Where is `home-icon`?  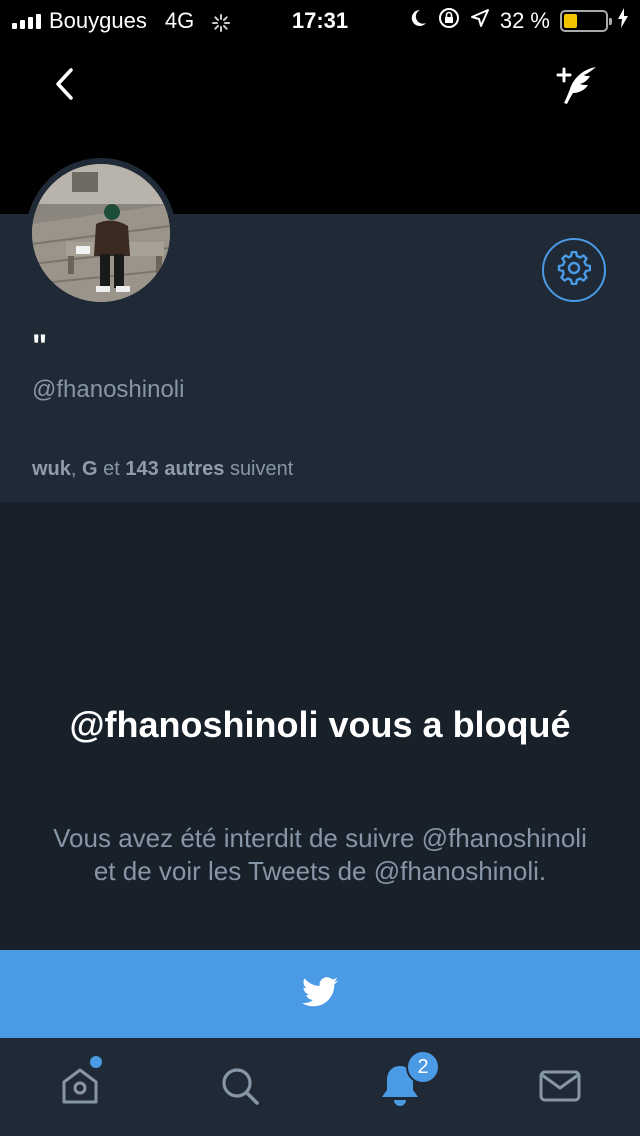 home-icon is located at coordinates (80, 1088).